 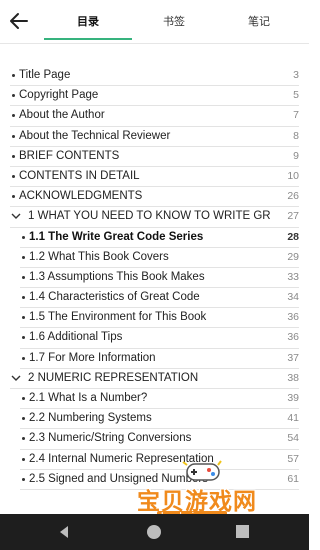 What do you see at coordinates (19, 21) in the screenshot?
I see `back-arrow-icon` at bounding box center [19, 21].